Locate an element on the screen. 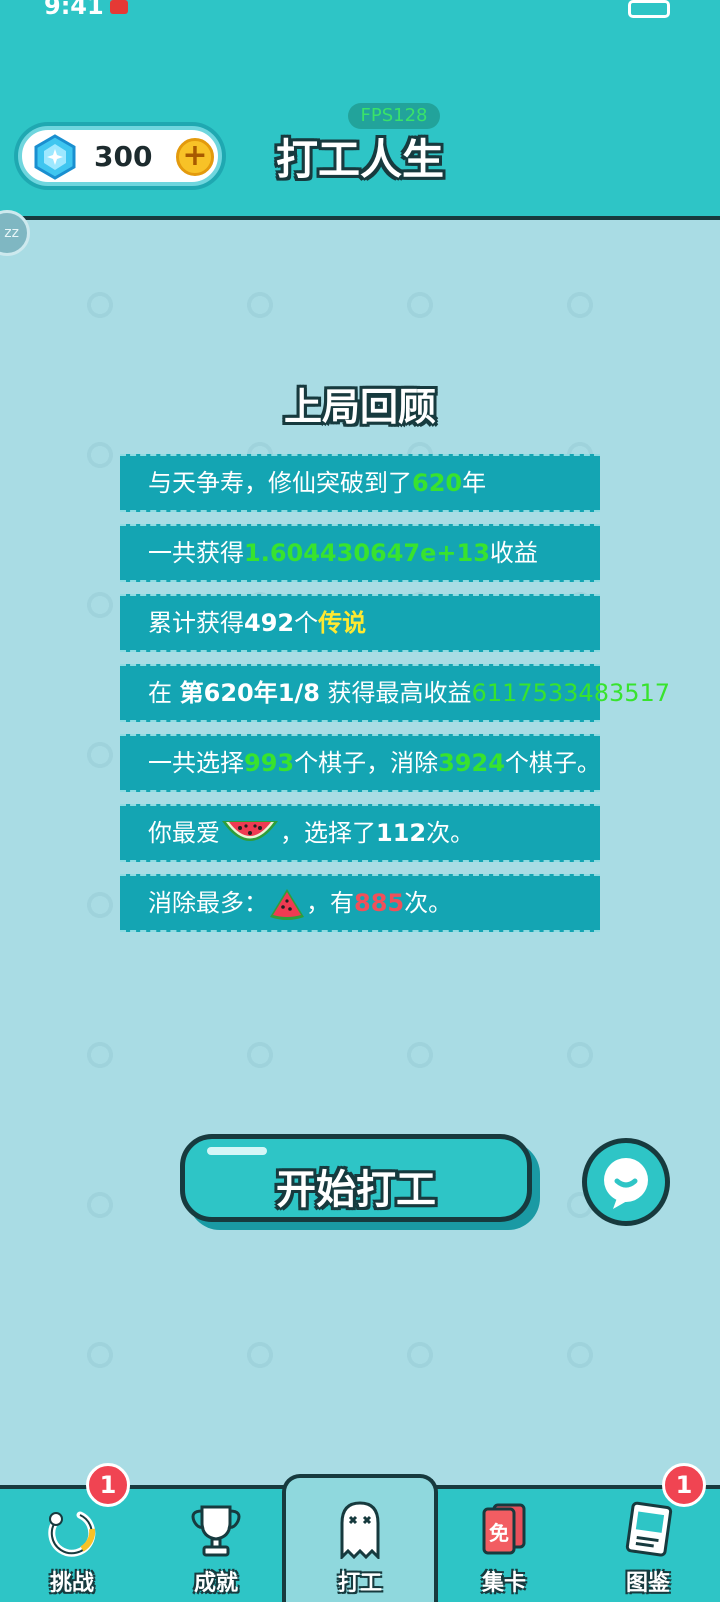 Image resolution: width=720 pixels, height=1602 pixels. start-work-button: 开始打工 is located at coordinates (356, 1178).